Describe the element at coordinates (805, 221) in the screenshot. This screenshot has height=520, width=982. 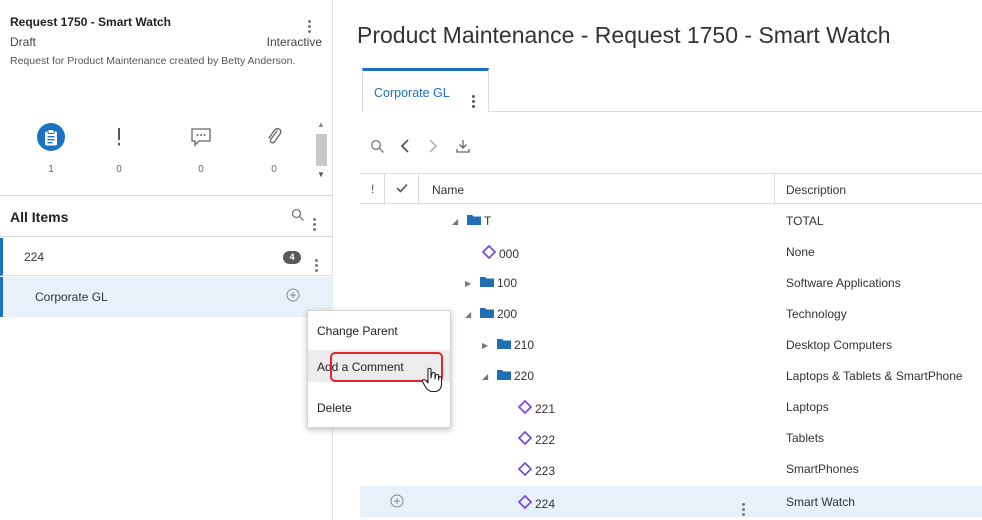
I see `node-description: TOTAL` at that location.